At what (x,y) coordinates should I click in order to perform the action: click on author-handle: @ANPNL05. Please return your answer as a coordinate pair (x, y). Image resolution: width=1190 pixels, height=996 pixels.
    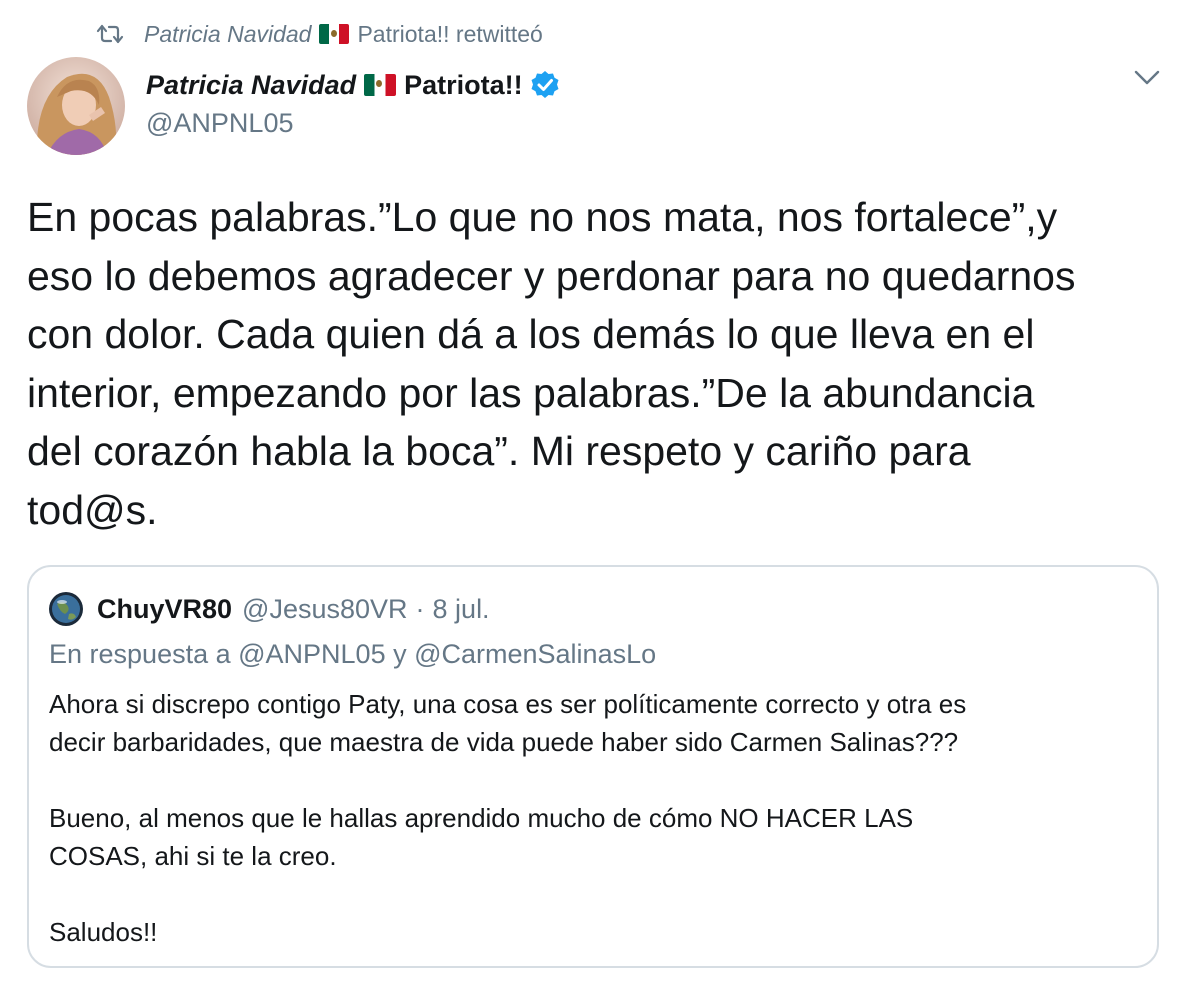
    Looking at the image, I should click on (353, 123).